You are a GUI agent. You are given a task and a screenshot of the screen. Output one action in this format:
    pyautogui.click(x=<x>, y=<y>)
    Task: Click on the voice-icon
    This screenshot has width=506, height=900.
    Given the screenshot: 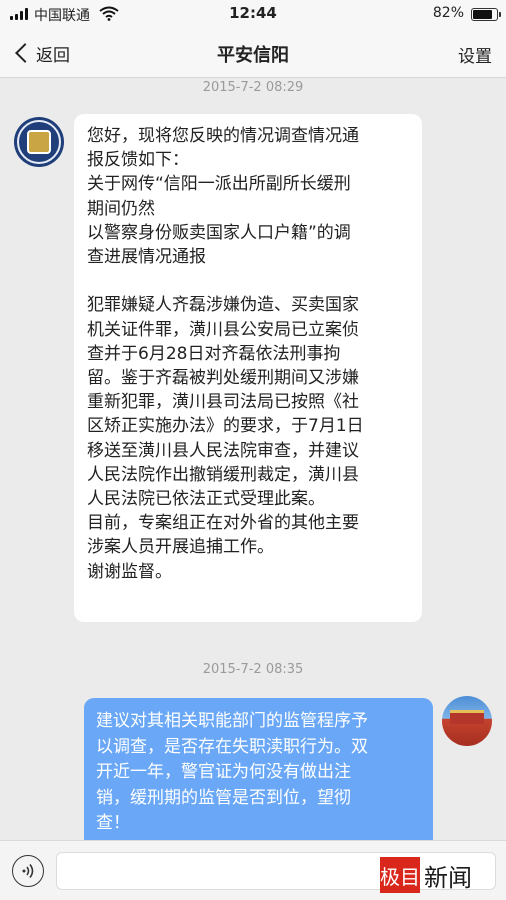 What is the action you would take?
    pyautogui.click(x=28, y=871)
    